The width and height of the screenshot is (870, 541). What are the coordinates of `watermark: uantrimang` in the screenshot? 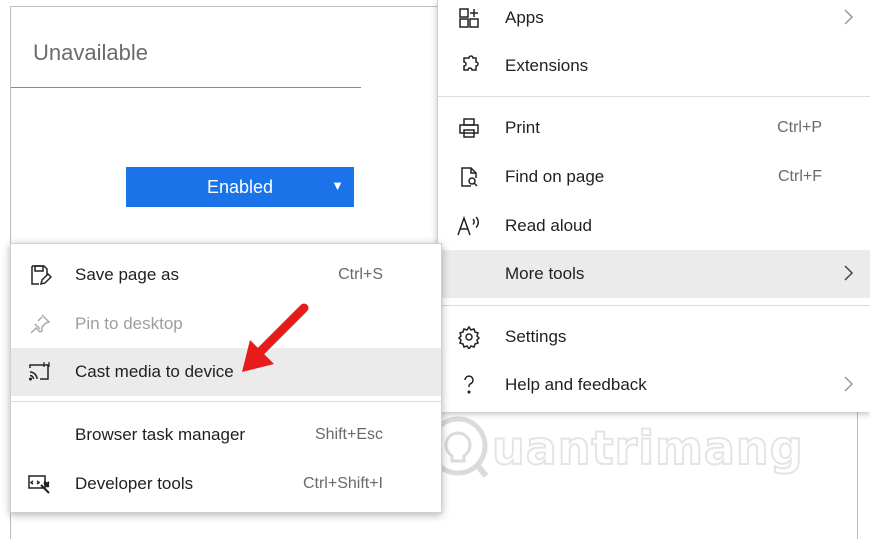 It's located at (616, 448).